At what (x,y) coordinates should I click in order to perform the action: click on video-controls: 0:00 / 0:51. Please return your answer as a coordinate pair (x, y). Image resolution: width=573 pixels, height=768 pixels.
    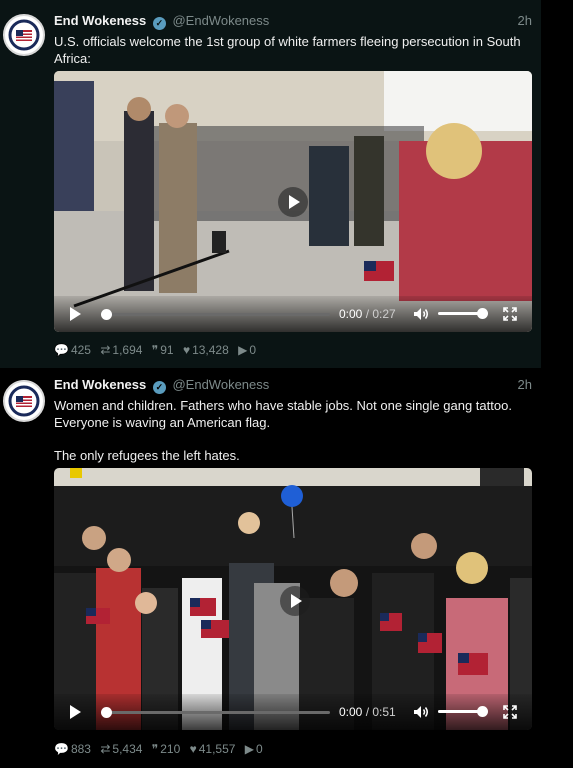
    Looking at the image, I should click on (293, 712).